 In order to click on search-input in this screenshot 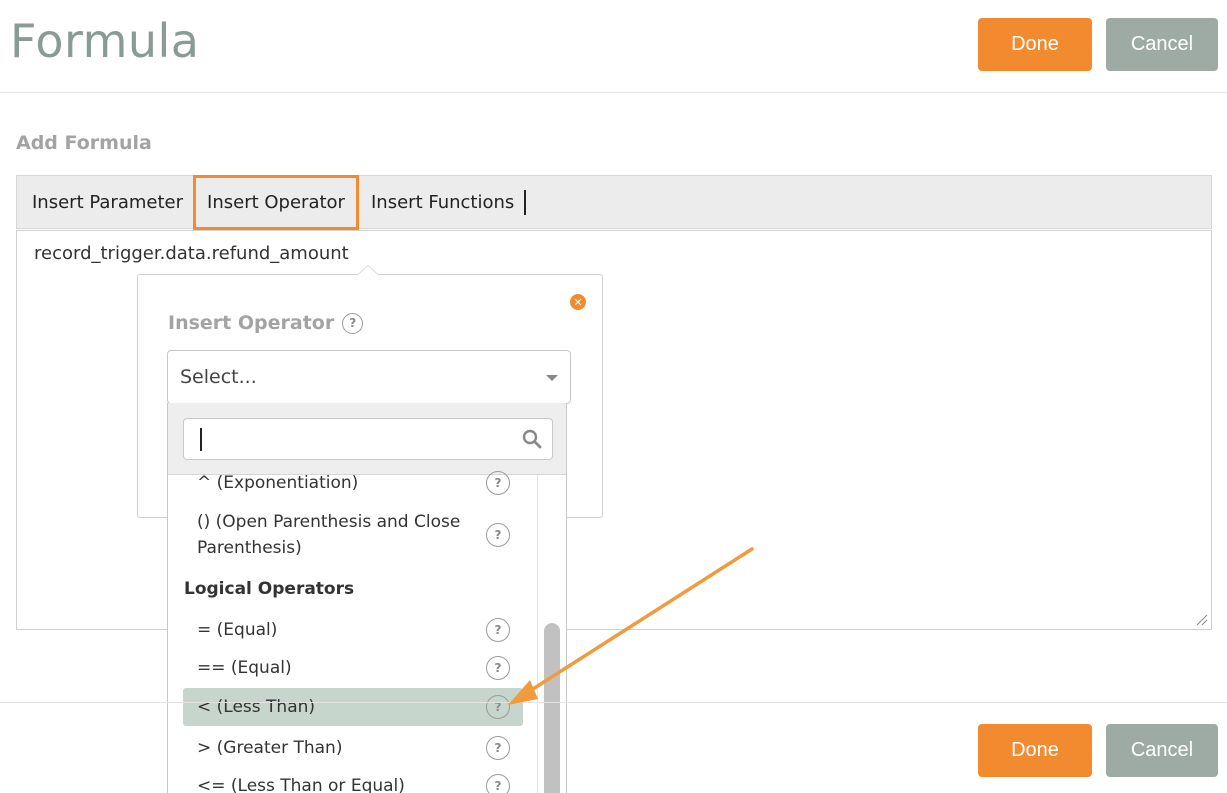, I will do `click(368, 439)`.